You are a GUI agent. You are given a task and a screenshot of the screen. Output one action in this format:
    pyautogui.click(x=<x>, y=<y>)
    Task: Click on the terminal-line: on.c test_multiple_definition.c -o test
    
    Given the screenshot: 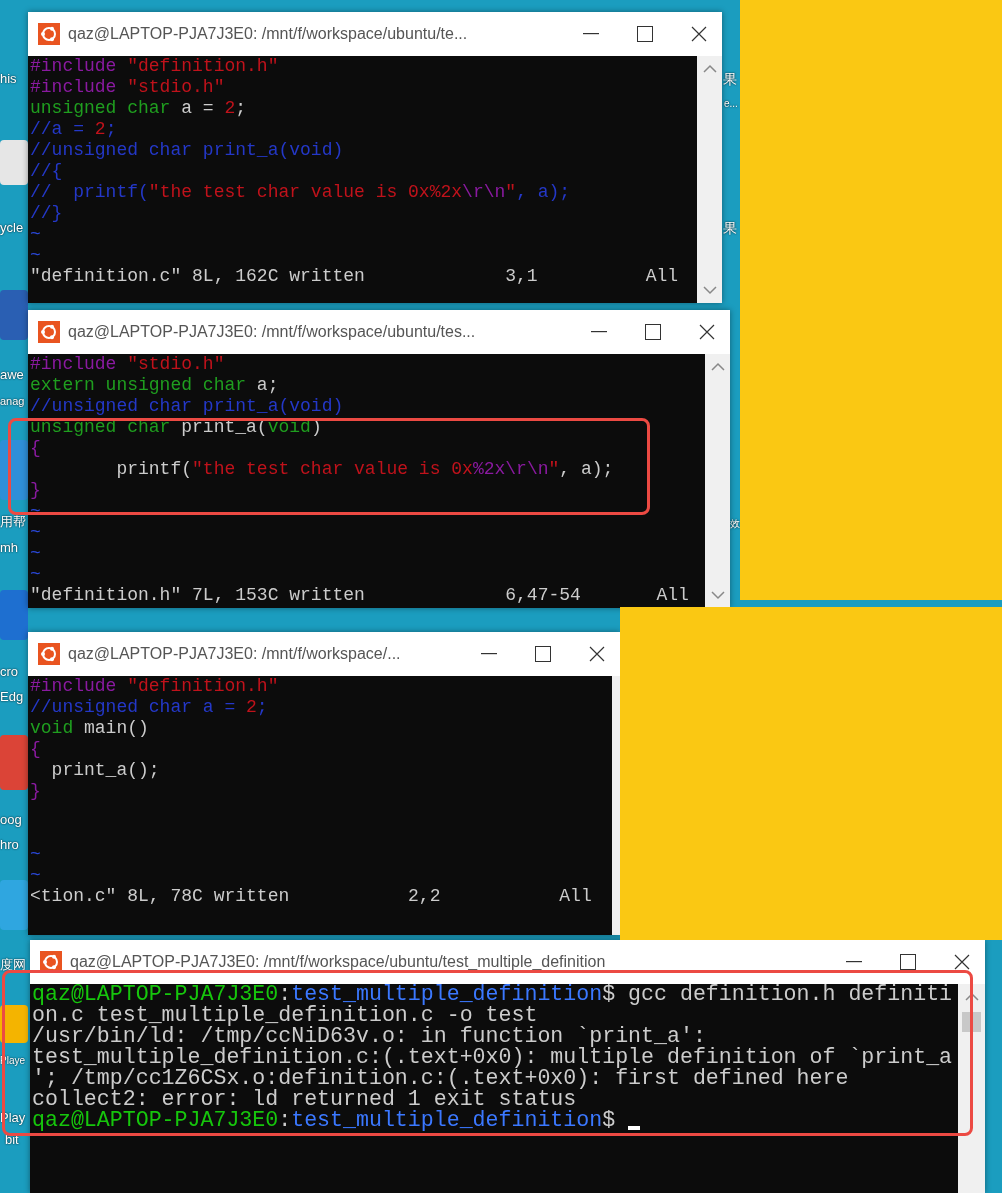 What is the action you would take?
    pyautogui.click(x=285, y=1015)
    